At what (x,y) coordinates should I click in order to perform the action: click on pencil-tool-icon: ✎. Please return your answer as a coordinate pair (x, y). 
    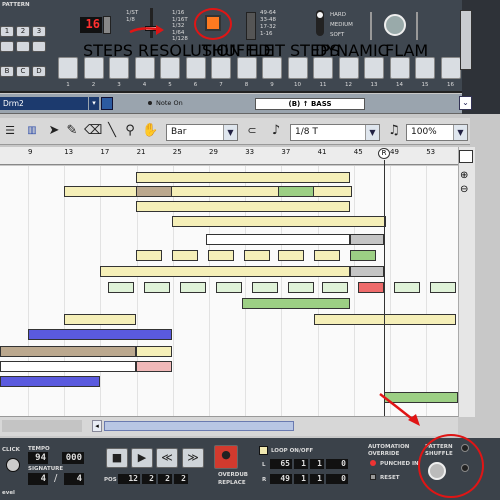
    Looking at the image, I should click on (72, 131).